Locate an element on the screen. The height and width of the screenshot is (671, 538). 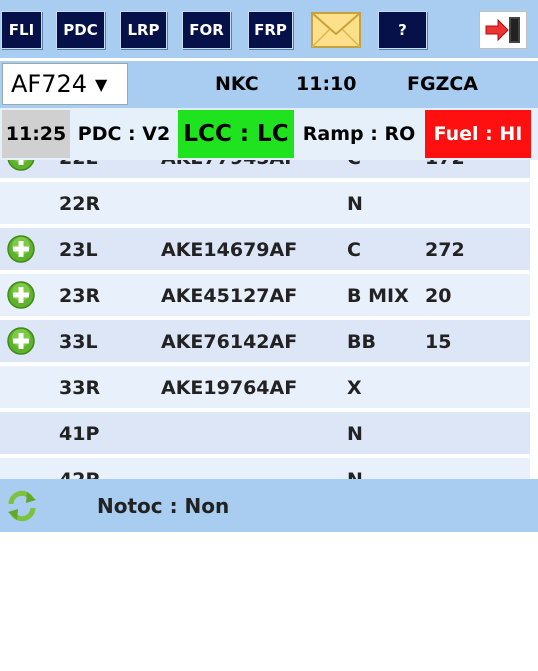
exit-button is located at coordinates (503, 30).